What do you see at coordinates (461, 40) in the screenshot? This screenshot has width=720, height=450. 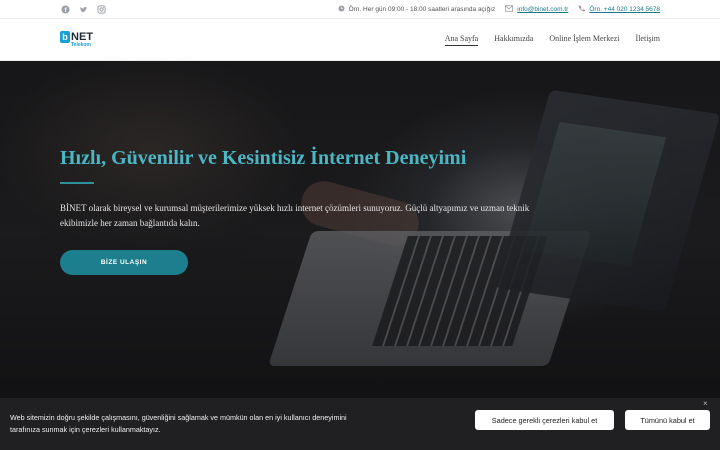 I see `nav-item-home: Ana Sayfa` at bounding box center [461, 40].